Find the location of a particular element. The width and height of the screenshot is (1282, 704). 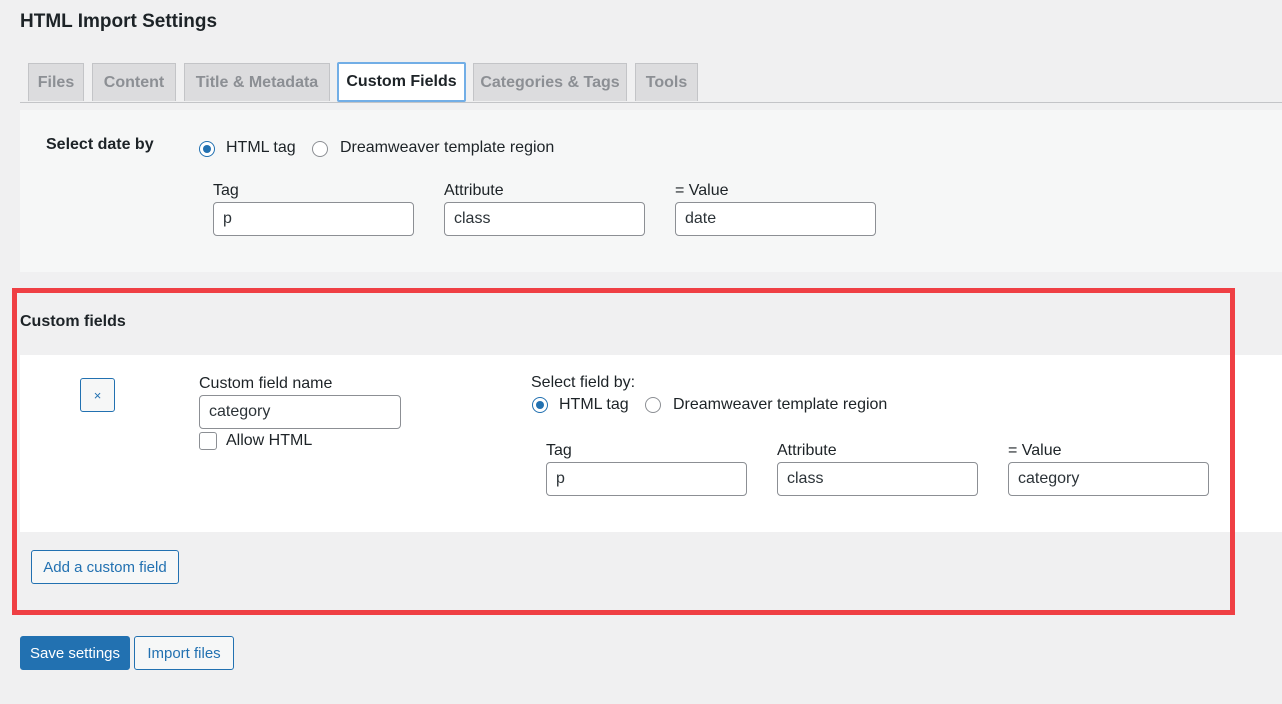

date-dreamweaver-radio is located at coordinates (320, 149).